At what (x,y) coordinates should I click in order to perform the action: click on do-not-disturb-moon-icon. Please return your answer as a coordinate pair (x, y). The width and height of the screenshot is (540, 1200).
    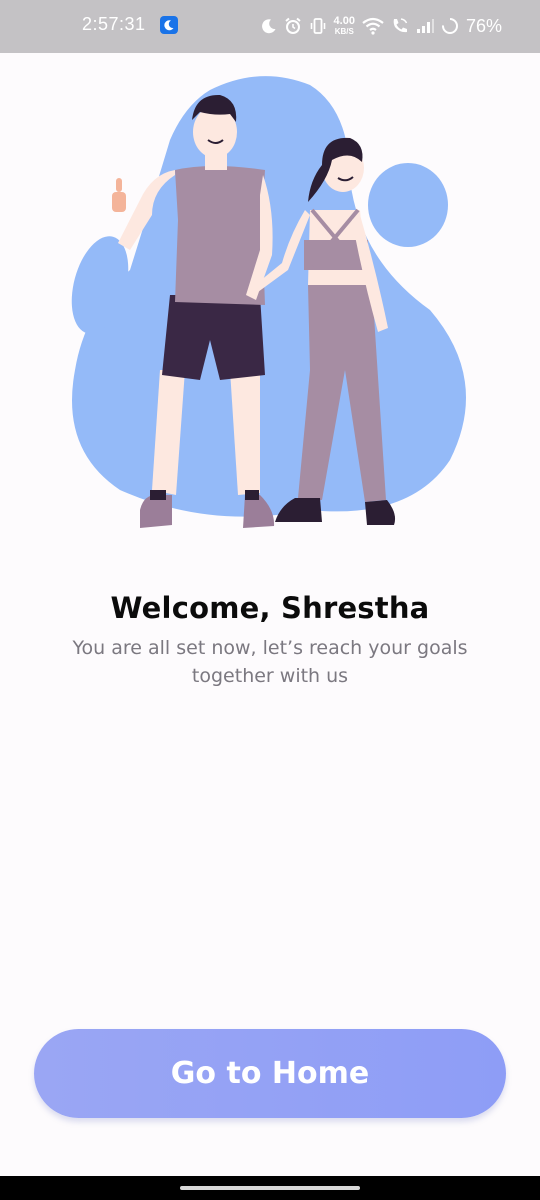
    Looking at the image, I should click on (268, 26).